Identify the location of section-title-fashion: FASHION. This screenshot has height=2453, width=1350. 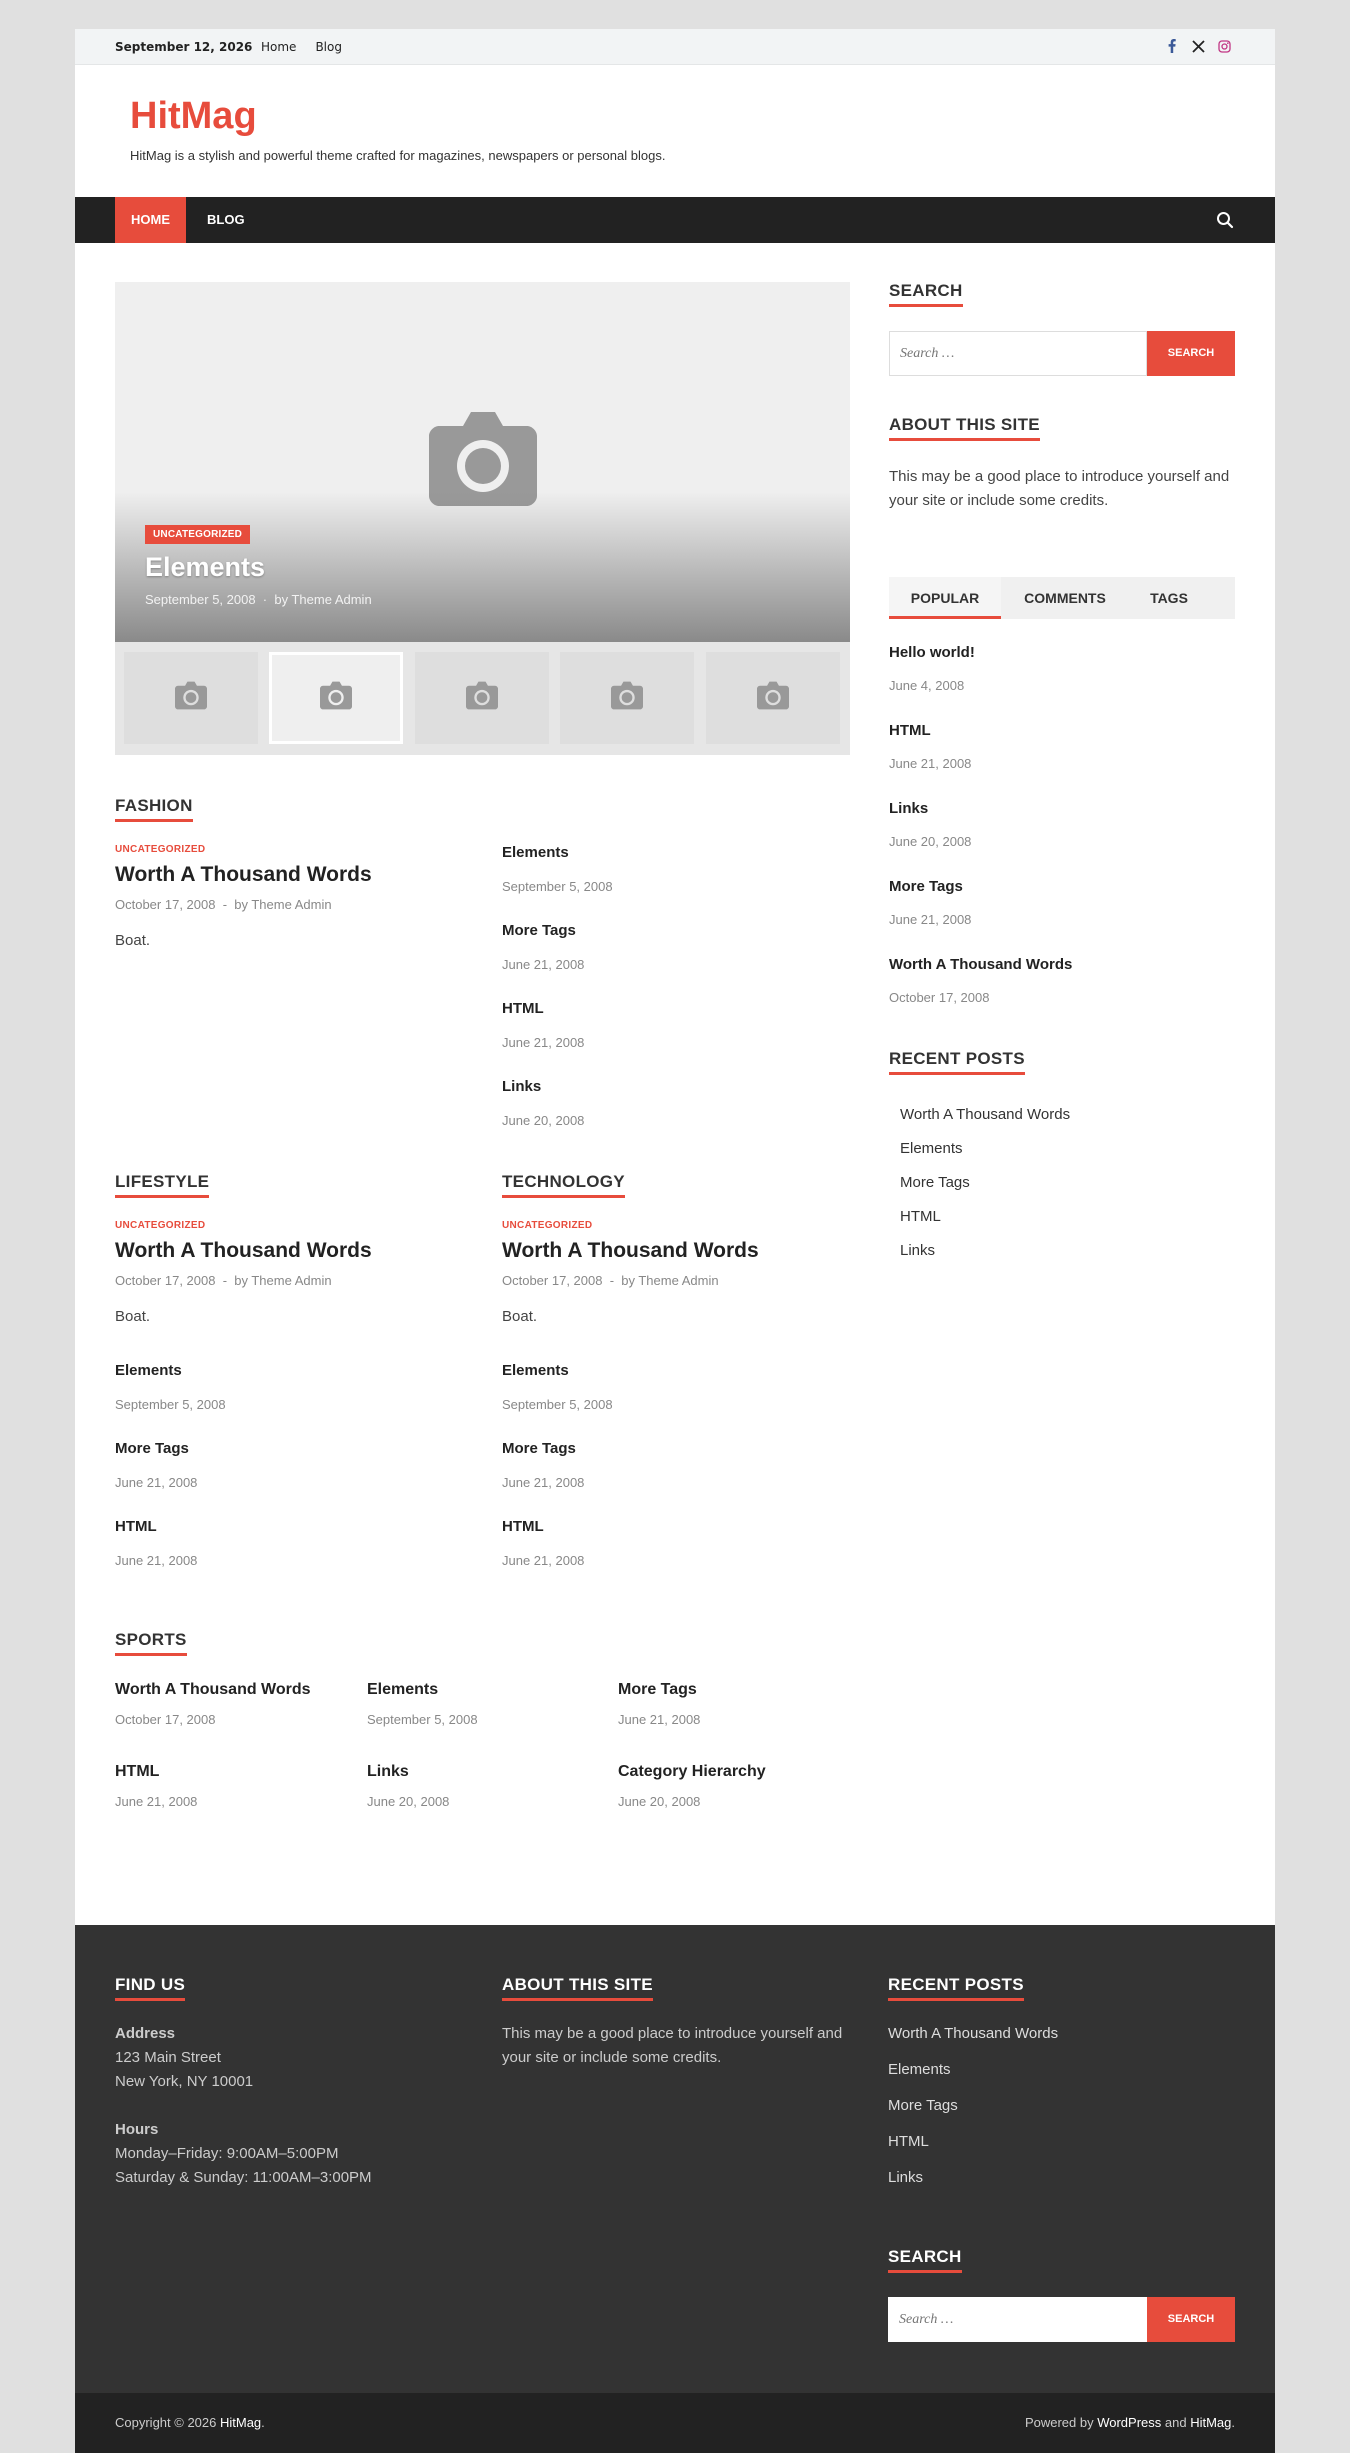
(154, 809).